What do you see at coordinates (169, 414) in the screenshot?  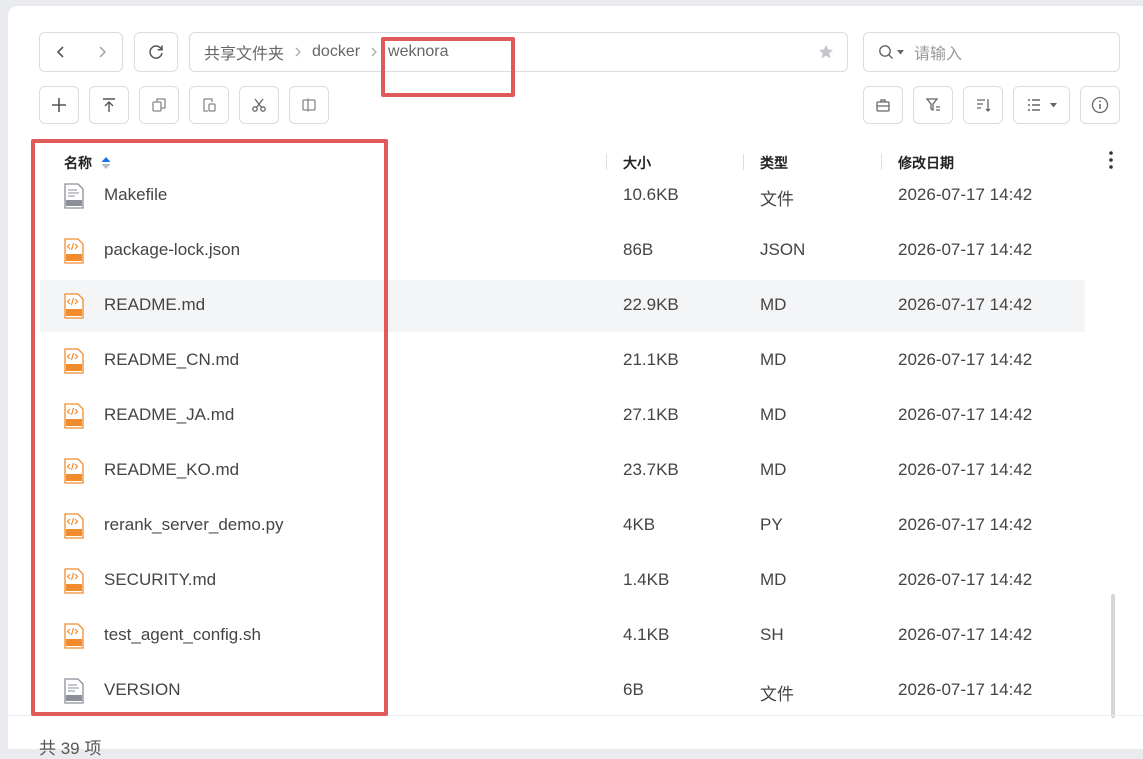 I see `file-name: README_JA.md` at bounding box center [169, 414].